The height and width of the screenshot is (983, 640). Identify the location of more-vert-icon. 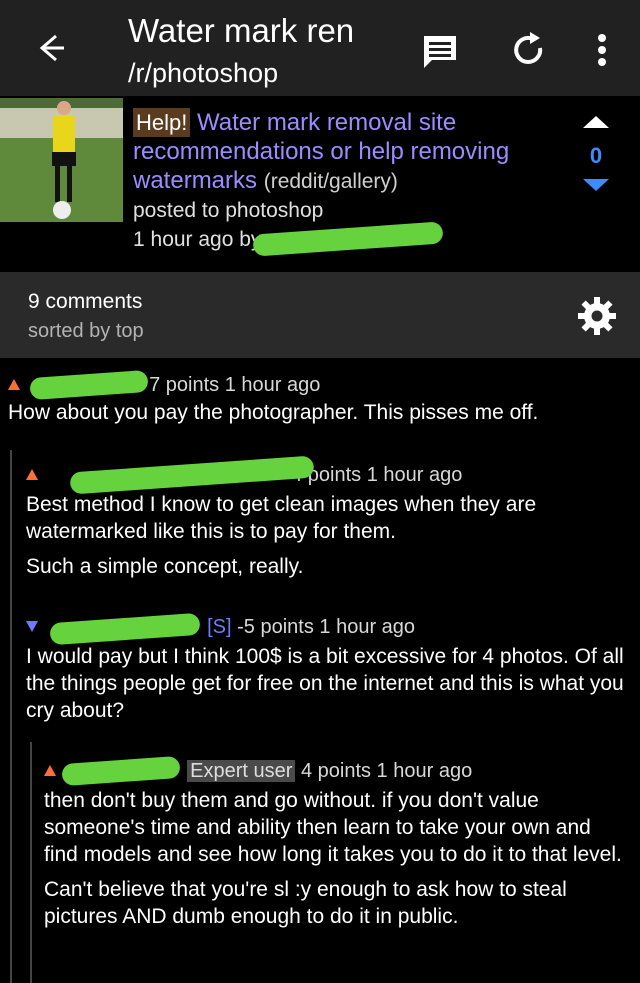
(602, 50).